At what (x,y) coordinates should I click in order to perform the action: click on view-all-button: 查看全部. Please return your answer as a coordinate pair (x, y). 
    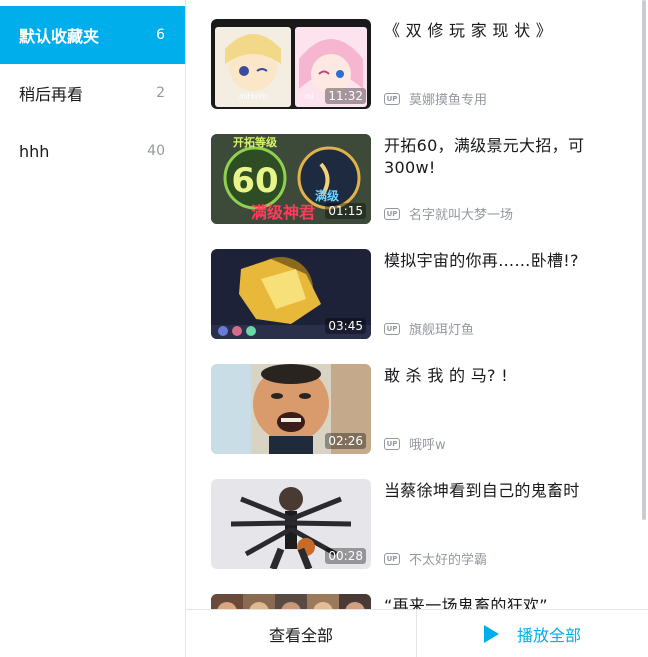
    Looking at the image, I should click on (301, 633).